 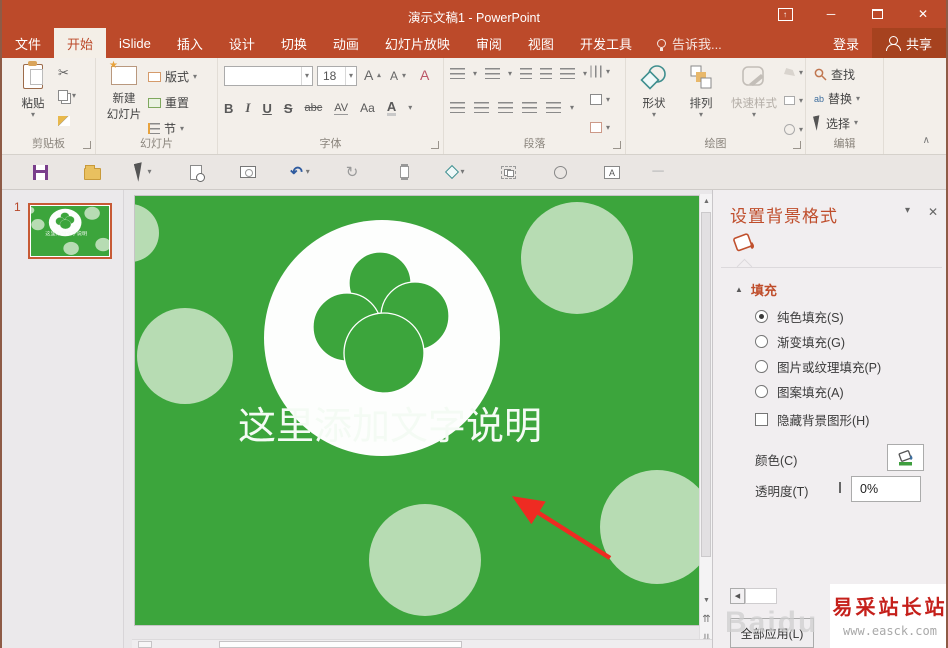 What do you see at coordinates (63, 72) in the screenshot?
I see `cut-button: ✂` at bounding box center [63, 72].